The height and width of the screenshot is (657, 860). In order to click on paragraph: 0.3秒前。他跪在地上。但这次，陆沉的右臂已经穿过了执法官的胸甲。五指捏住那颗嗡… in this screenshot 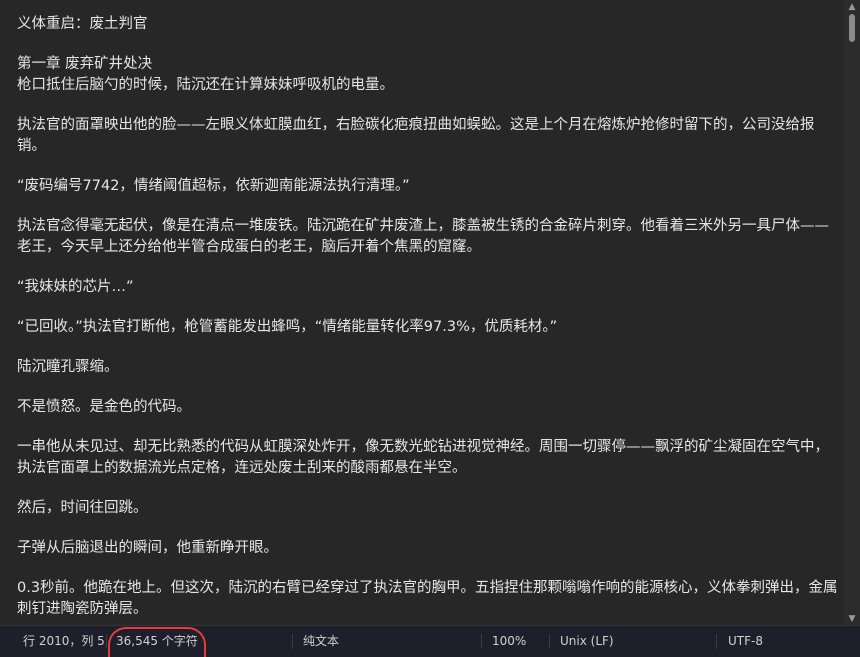, I will do `click(427, 598)`.